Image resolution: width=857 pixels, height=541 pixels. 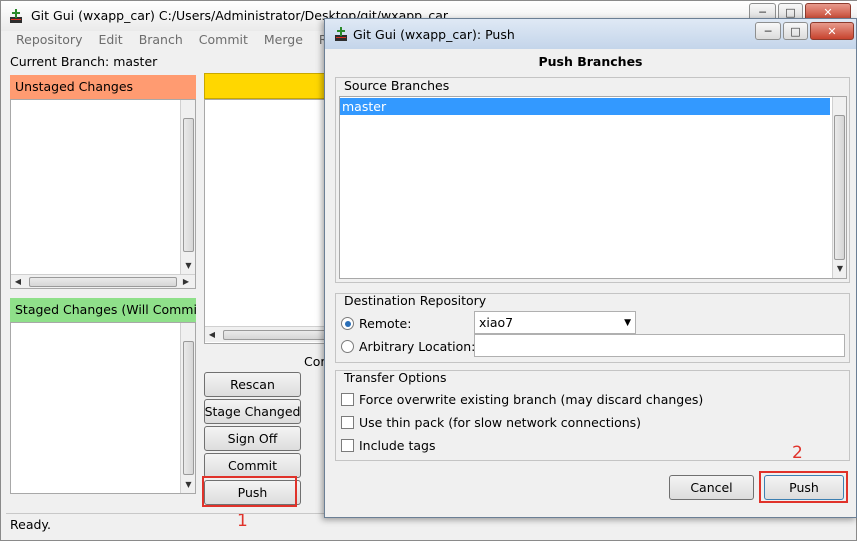 I want to click on unstaged-hscroll-thumb, so click(x=103, y=282).